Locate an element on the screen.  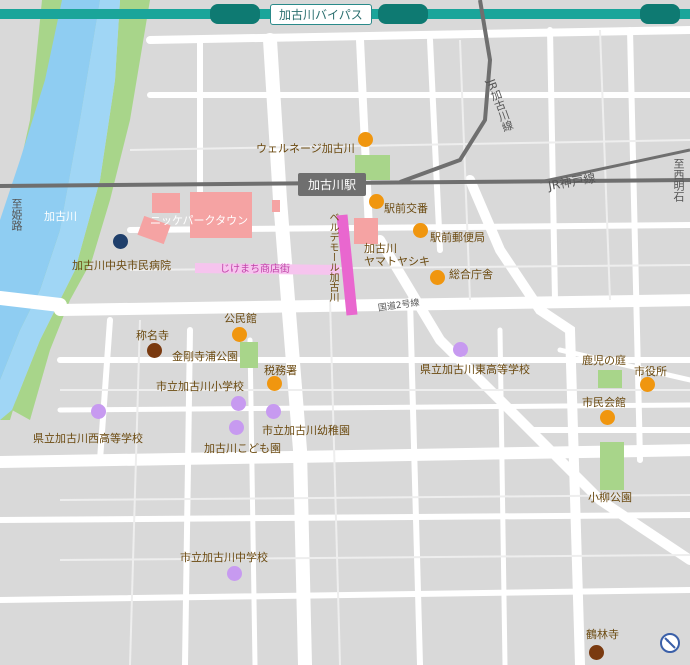
building-yamatoyashiki is located at coordinates (366, 231).